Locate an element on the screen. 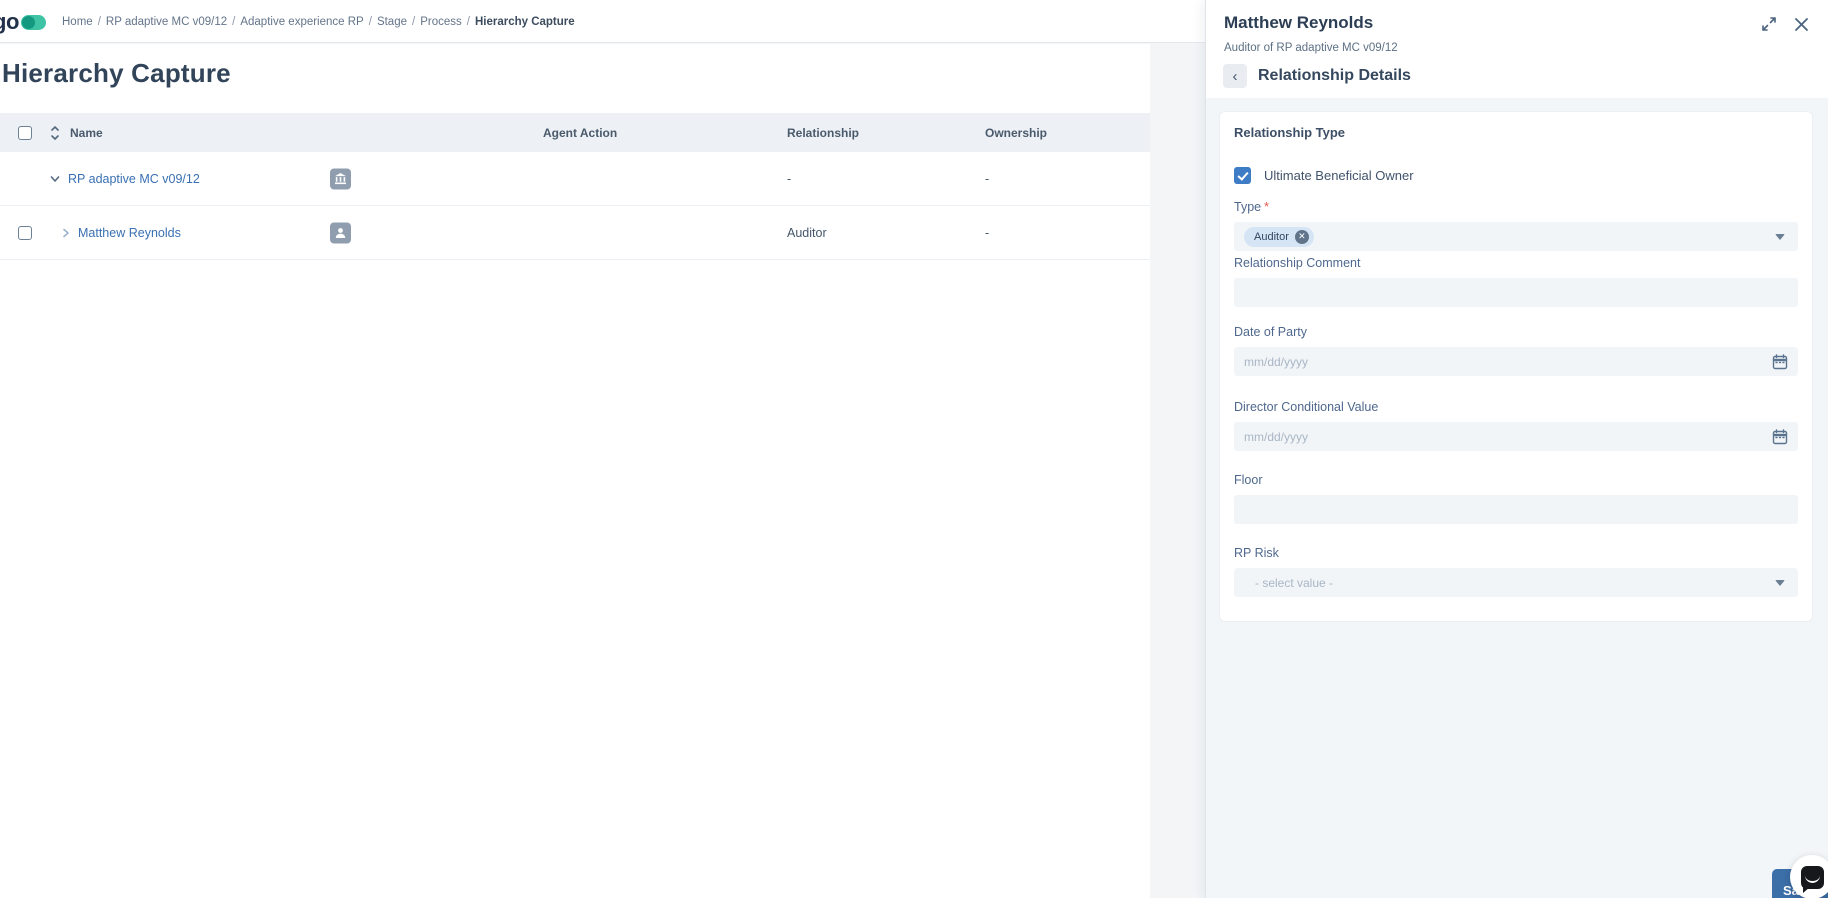 The width and height of the screenshot is (1828, 898). page-title: Hierarchy Capture is located at coordinates (116, 73).